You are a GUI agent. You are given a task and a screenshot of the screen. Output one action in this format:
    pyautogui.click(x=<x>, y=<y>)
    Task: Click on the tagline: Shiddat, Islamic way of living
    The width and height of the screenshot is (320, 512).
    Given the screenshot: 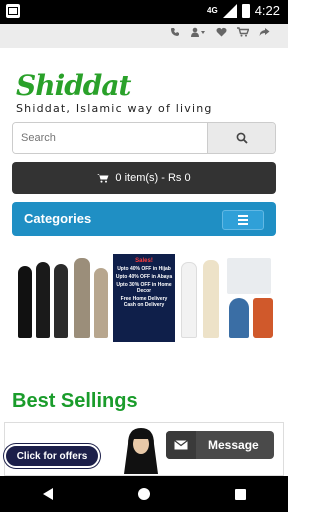 What is the action you would take?
    pyautogui.click(x=114, y=108)
    